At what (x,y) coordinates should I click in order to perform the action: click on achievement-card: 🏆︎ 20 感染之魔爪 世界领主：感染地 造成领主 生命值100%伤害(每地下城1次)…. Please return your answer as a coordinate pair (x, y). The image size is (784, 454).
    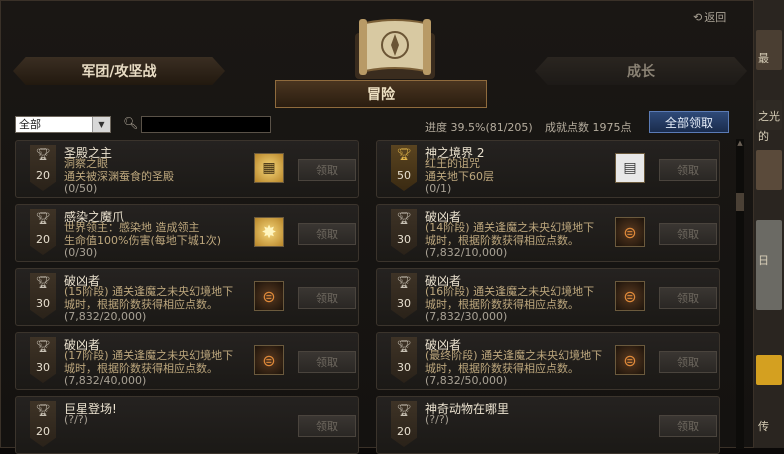
    Looking at the image, I should click on (187, 233).